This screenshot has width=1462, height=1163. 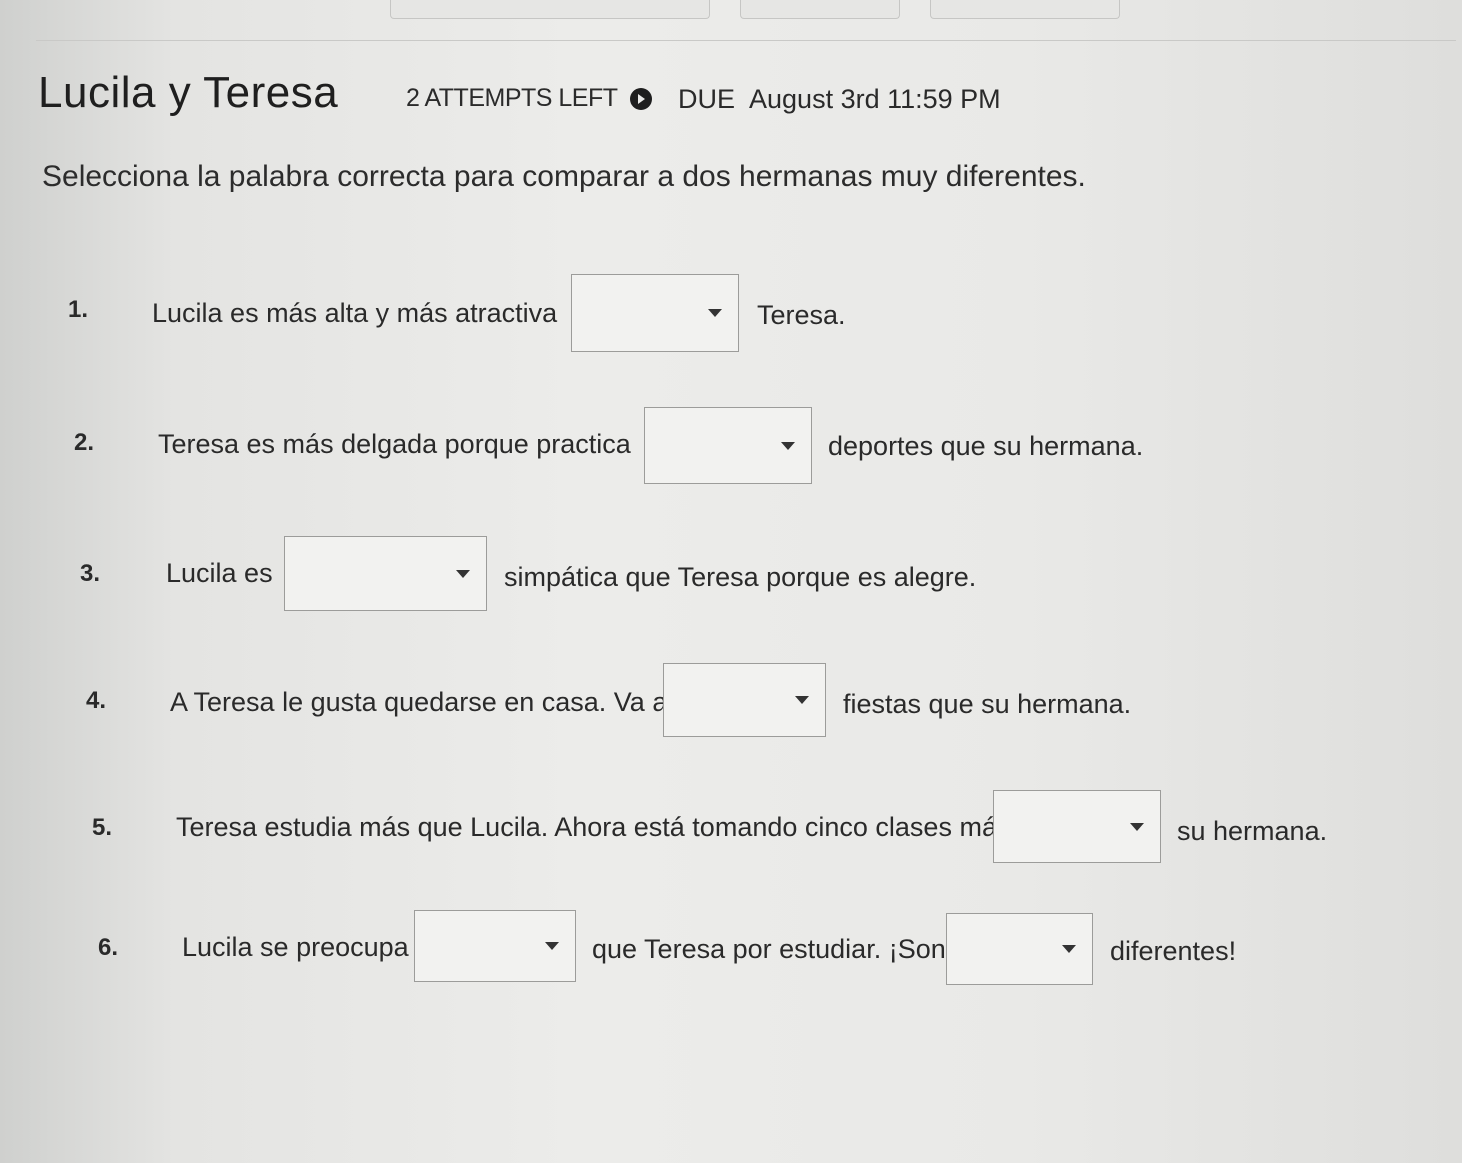 What do you see at coordinates (102, 827) in the screenshot?
I see `question-number: 5.` at bounding box center [102, 827].